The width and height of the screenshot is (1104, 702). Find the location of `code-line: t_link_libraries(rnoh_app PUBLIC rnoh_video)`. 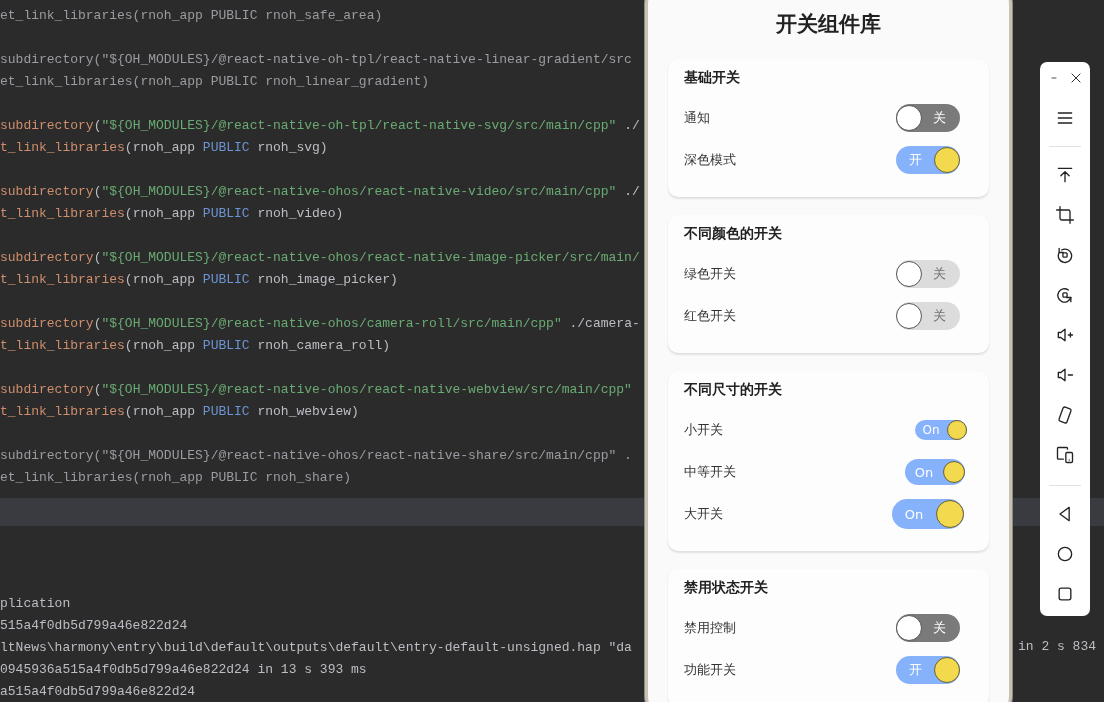

code-line: t_link_libraries(rnoh_app PUBLIC rnoh_video) is located at coordinates (172, 214).